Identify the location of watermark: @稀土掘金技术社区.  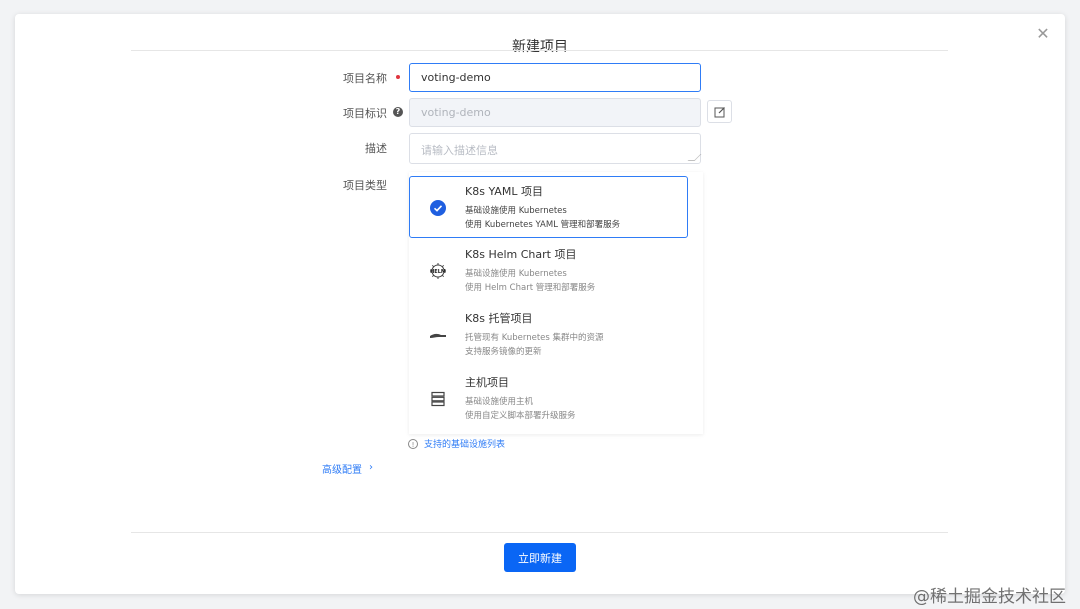
(989, 597).